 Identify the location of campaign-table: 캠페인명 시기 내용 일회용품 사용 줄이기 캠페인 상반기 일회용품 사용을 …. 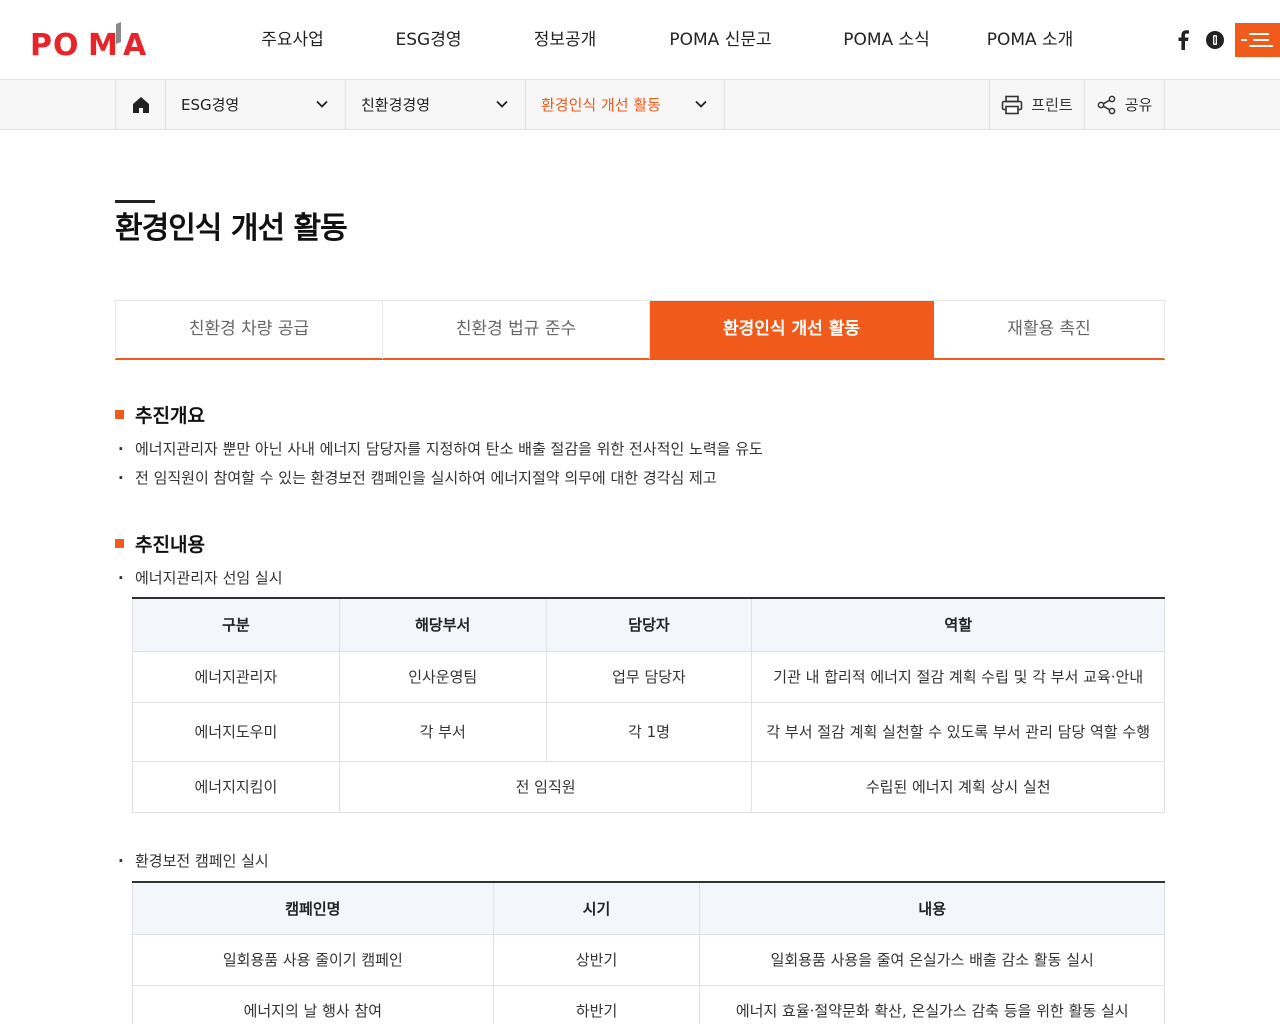
(648, 952).